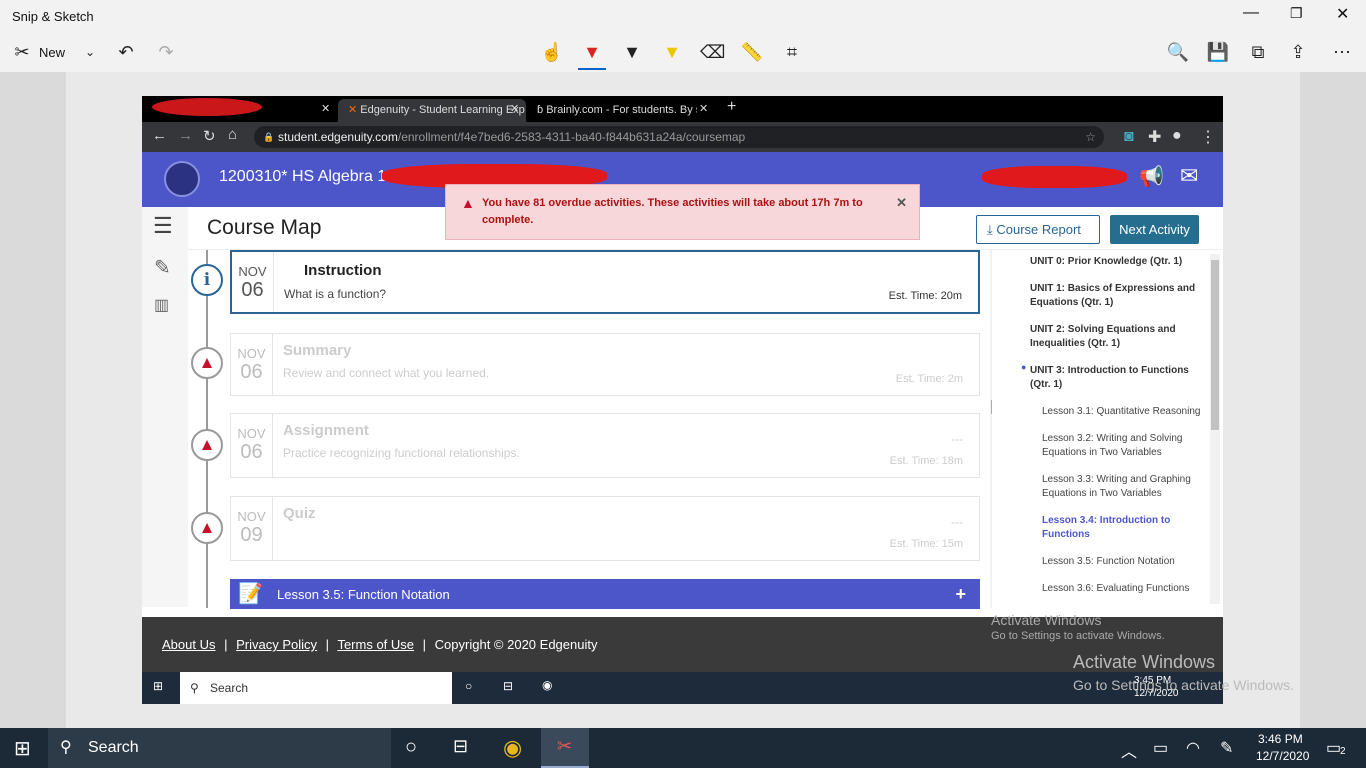 The height and width of the screenshot is (768, 1366). What do you see at coordinates (126, 52) in the screenshot?
I see `undo-icon: ↶` at bounding box center [126, 52].